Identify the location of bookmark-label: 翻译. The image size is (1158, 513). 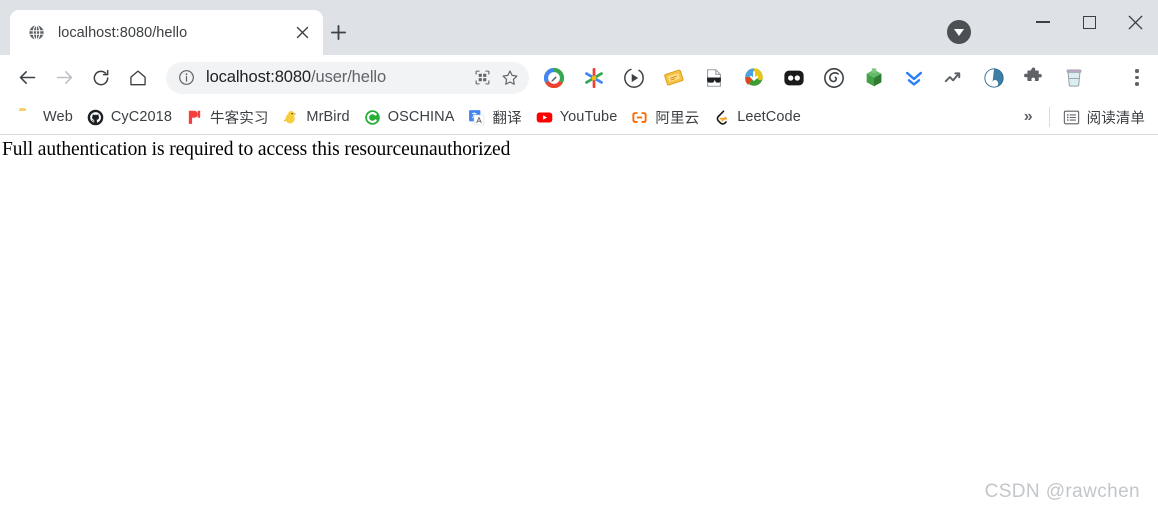
(507, 118).